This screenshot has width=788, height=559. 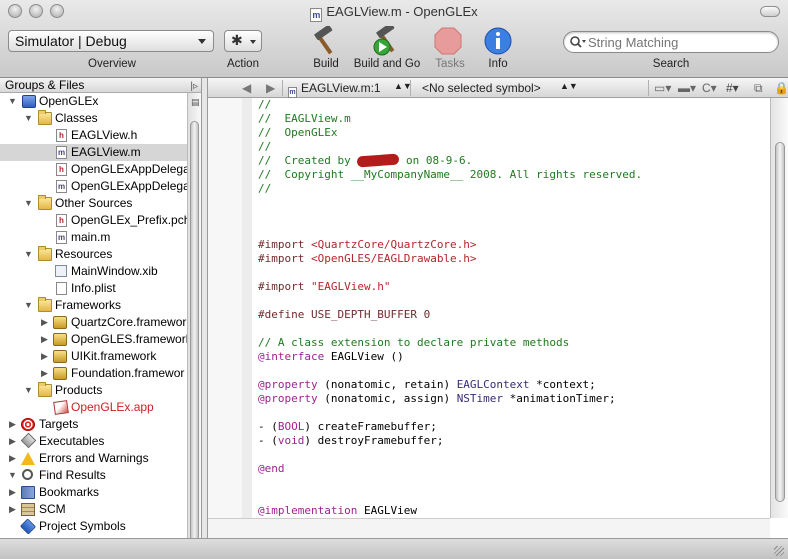 I want to click on code-token: - (, so click(x=268, y=440).